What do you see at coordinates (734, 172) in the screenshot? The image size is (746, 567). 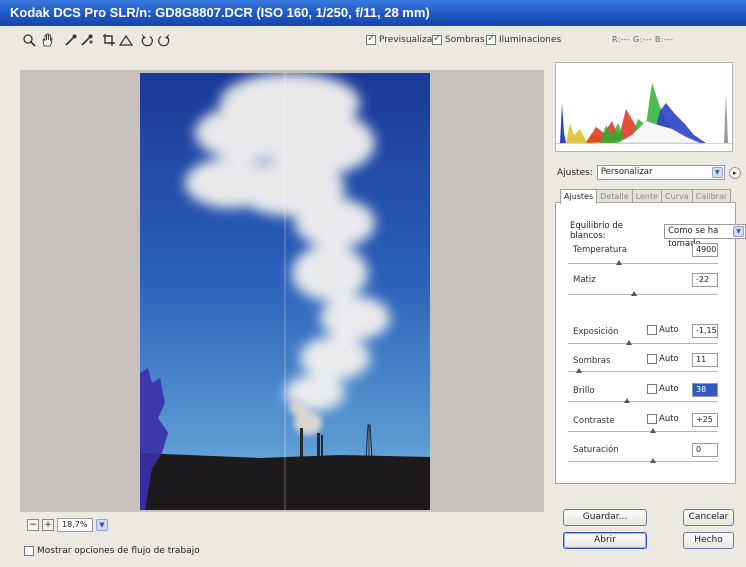 I see `settings-menu-button: ▸` at bounding box center [734, 172].